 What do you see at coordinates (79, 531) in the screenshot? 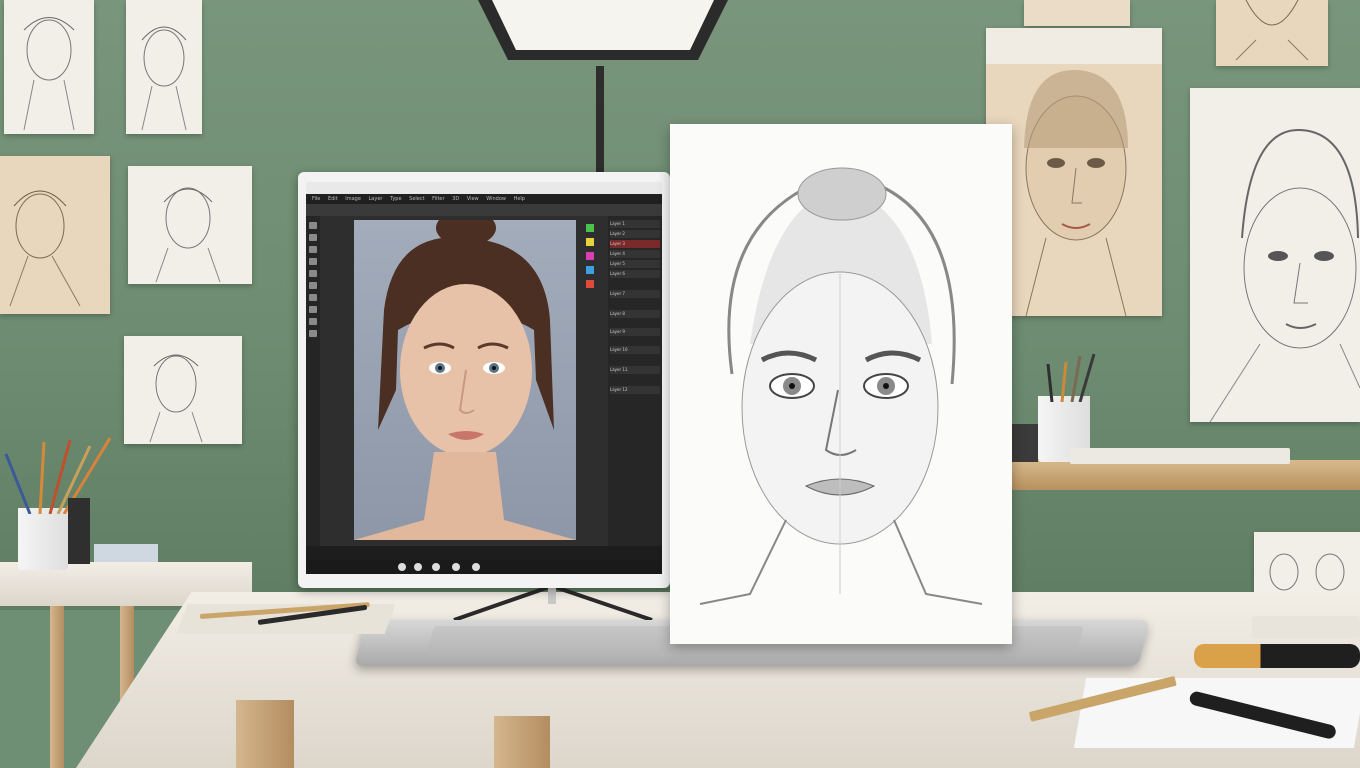
I see `dark-jar` at bounding box center [79, 531].